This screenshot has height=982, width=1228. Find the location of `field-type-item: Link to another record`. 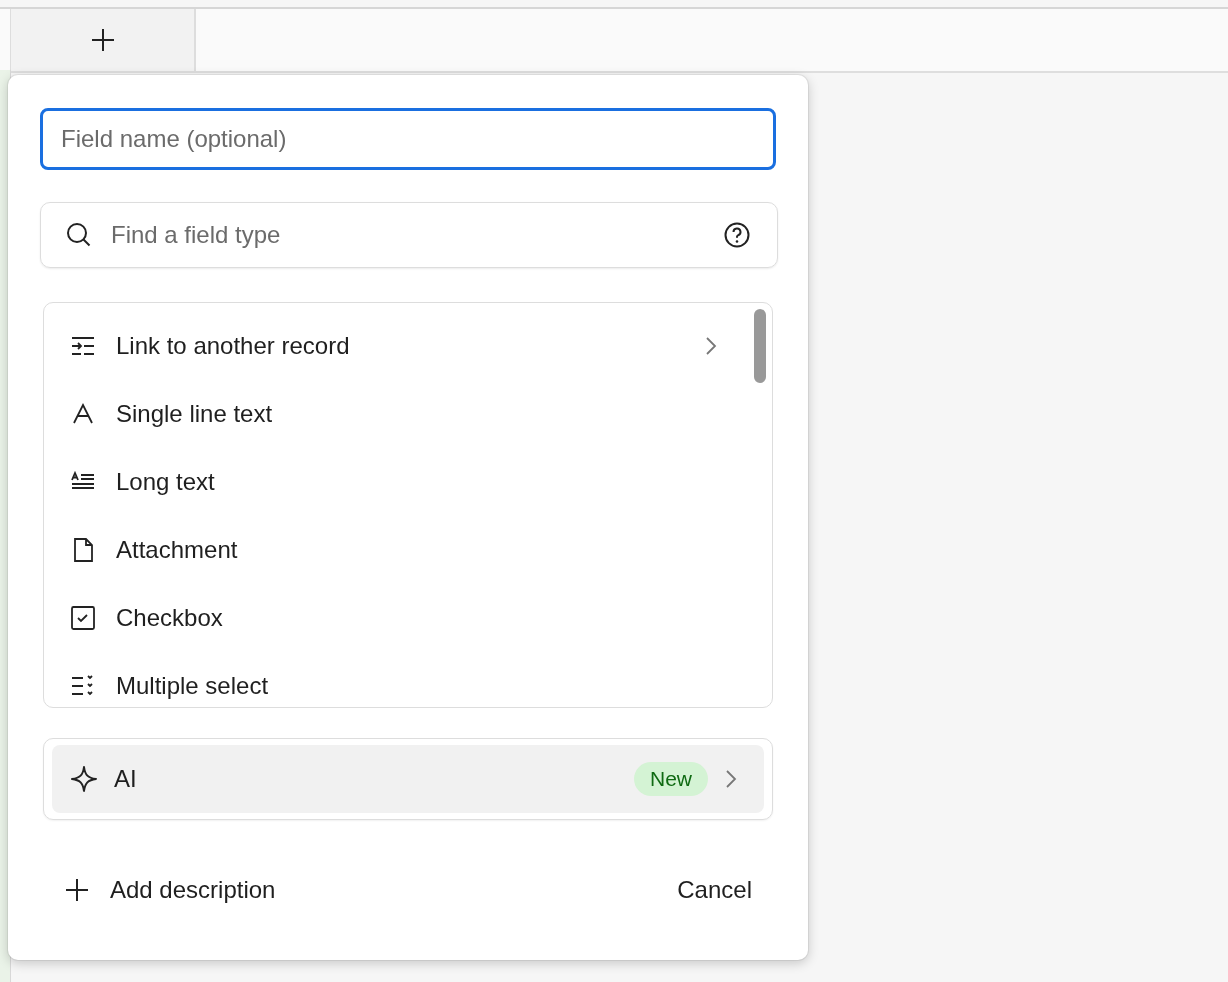

field-type-item: Link to another record is located at coordinates (408, 346).